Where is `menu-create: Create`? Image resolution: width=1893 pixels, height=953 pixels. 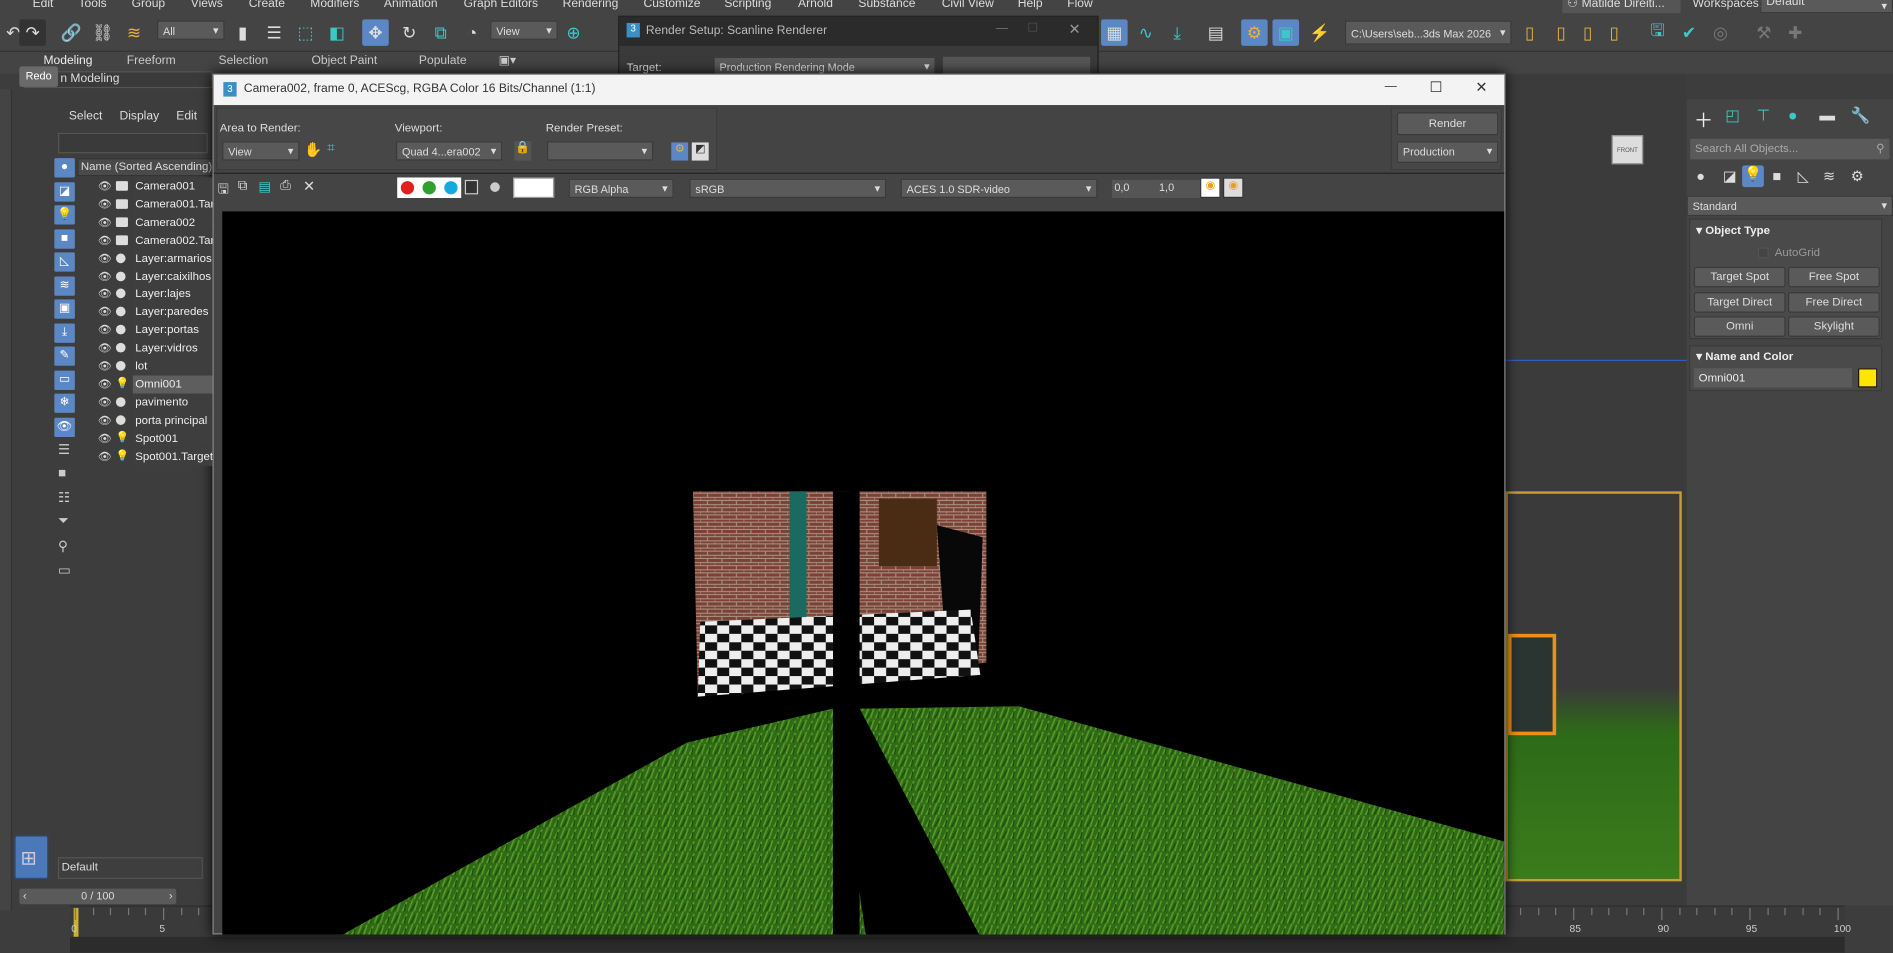 menu-create: Create is located at coordinates (267, 5).